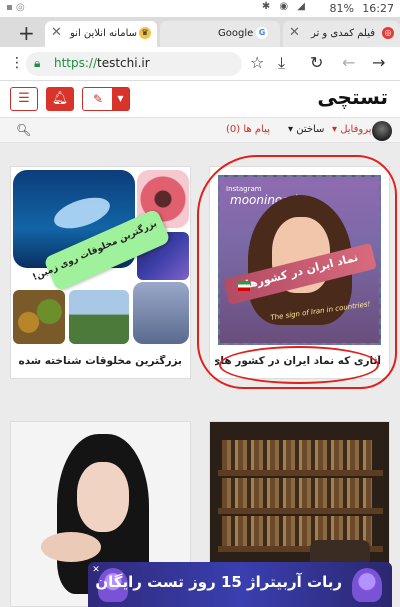 This screenshot has height=607, width=400. Describe the element at coordinates (378, 8) in the screenshot. I see `clock: 16:27` at that location.